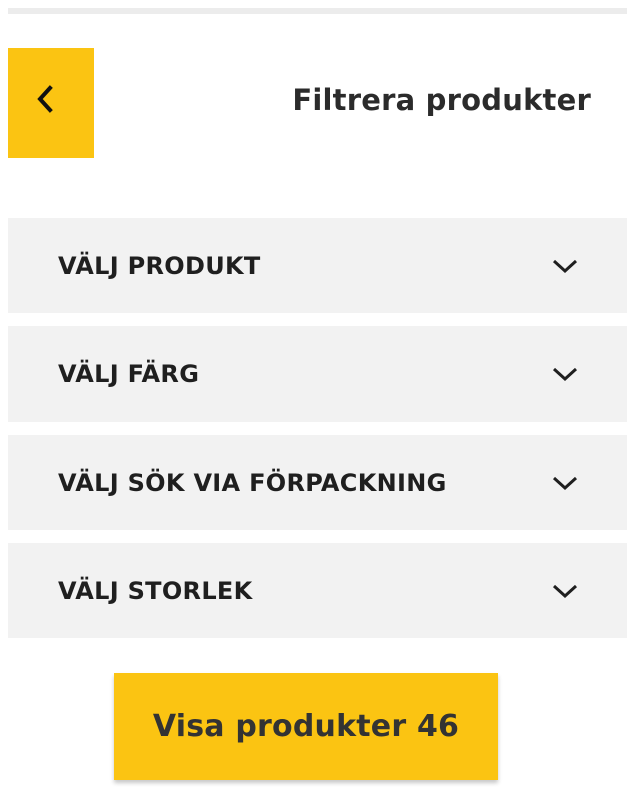 The width and height of the screenshot is (627, 787). Describe the element at coordinates (129, 374) in the screenshot. I see `filter-item-label: VÄLJ FÄRG` at that location.